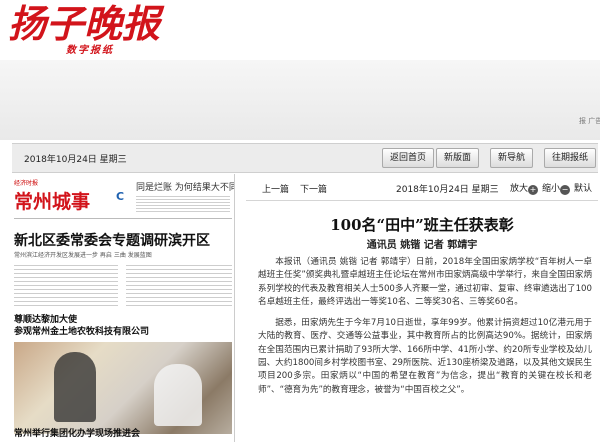  Describe the element at coordinates (458, 158) in the screenshot. I see `new-layout-button: 新版面` at that location.